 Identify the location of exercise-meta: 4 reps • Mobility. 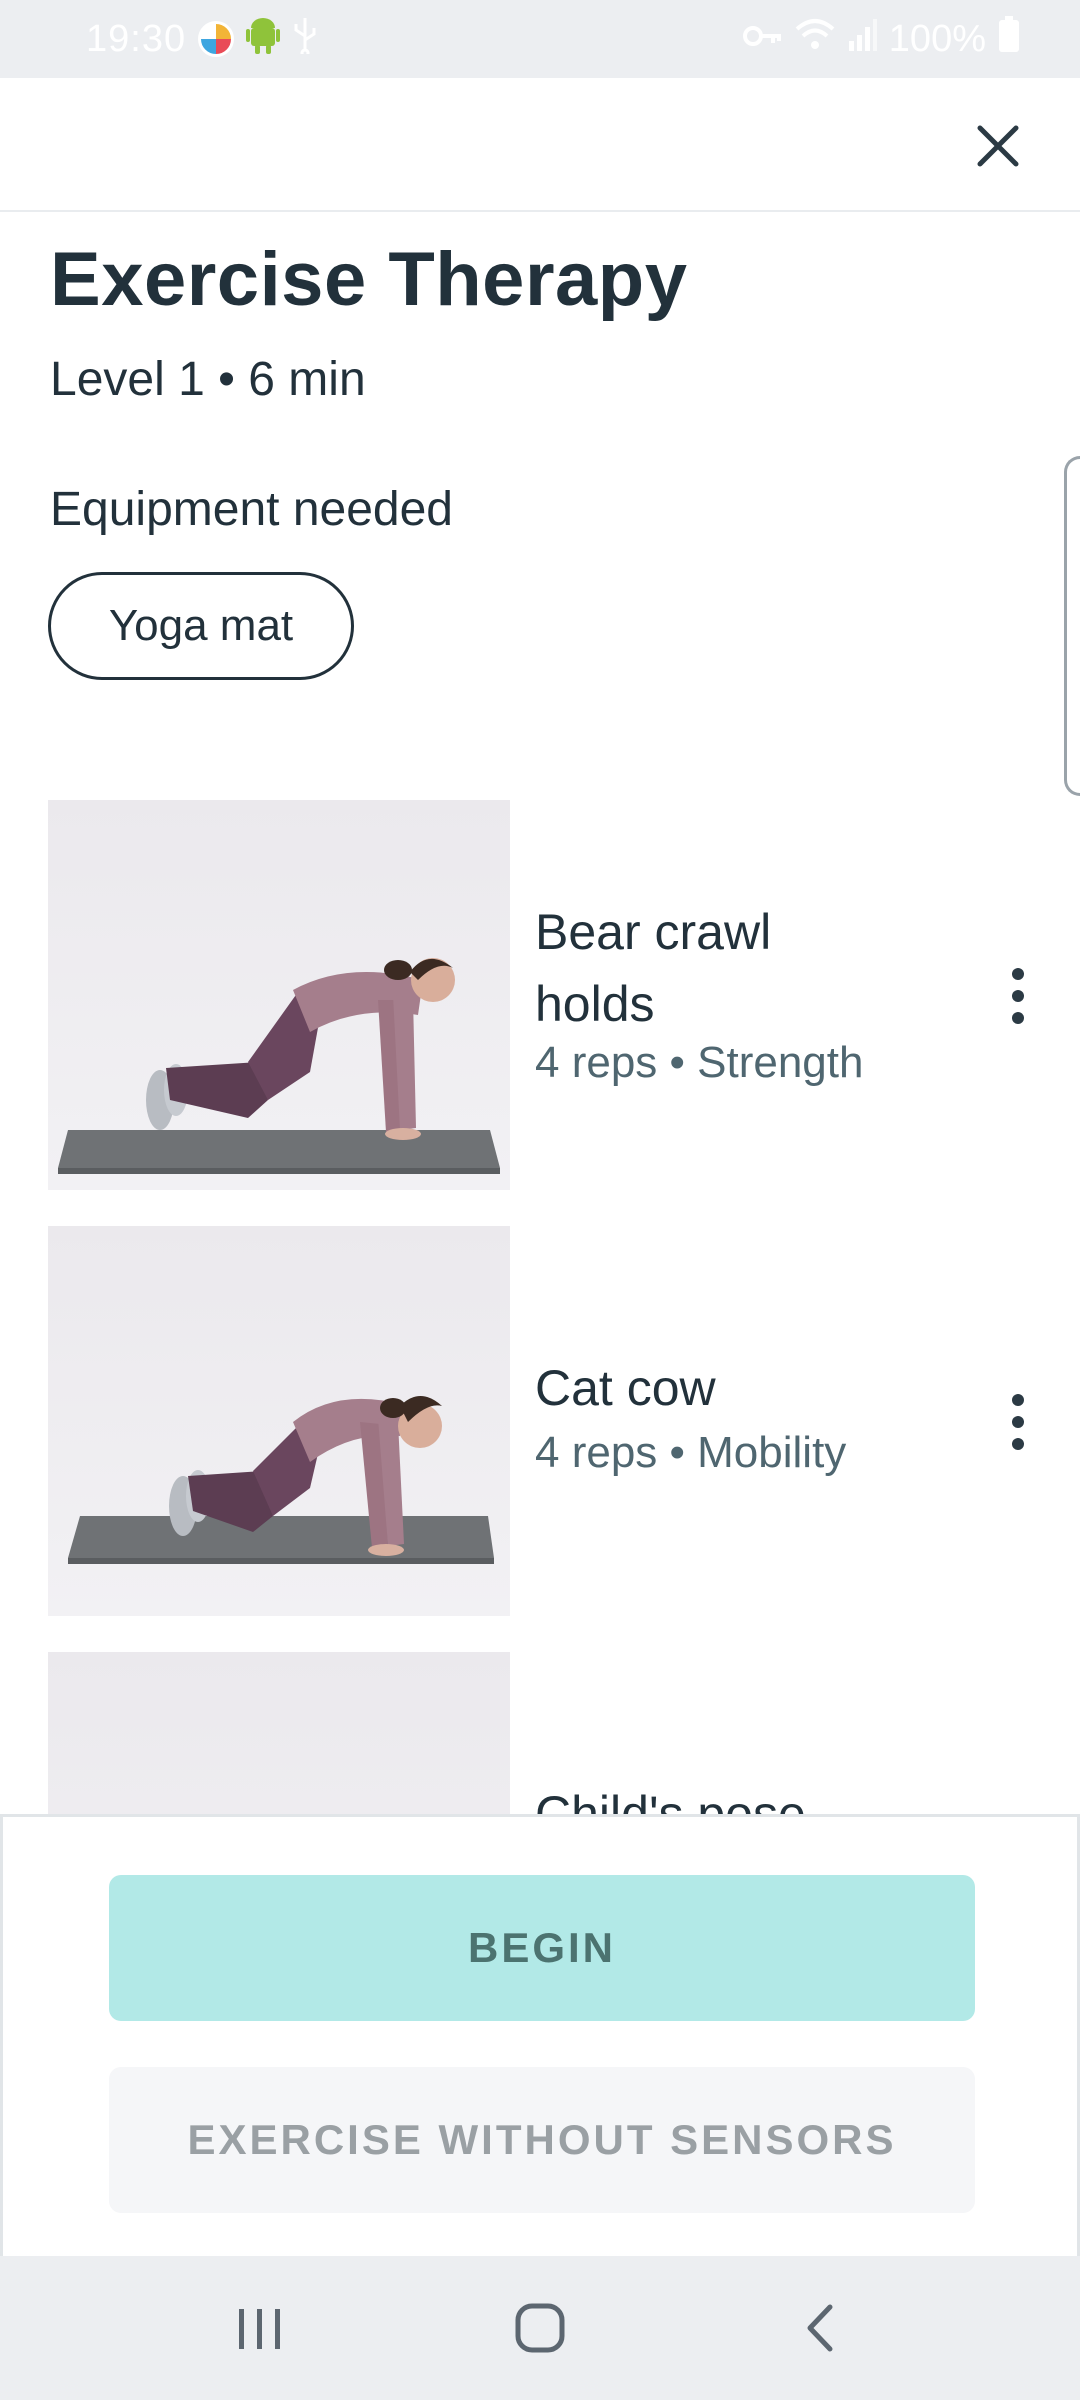
(691, 1452).